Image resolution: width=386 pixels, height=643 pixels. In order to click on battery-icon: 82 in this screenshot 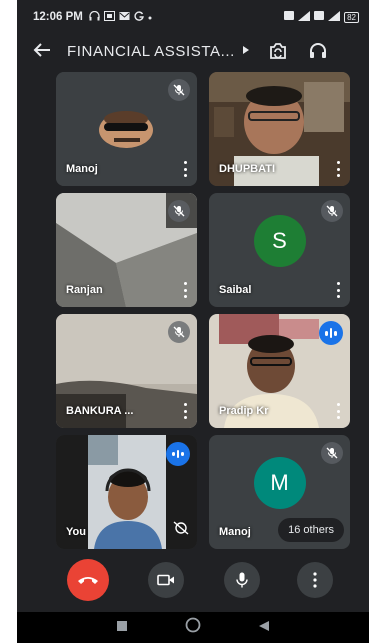, I will do `click(351, 17)`.